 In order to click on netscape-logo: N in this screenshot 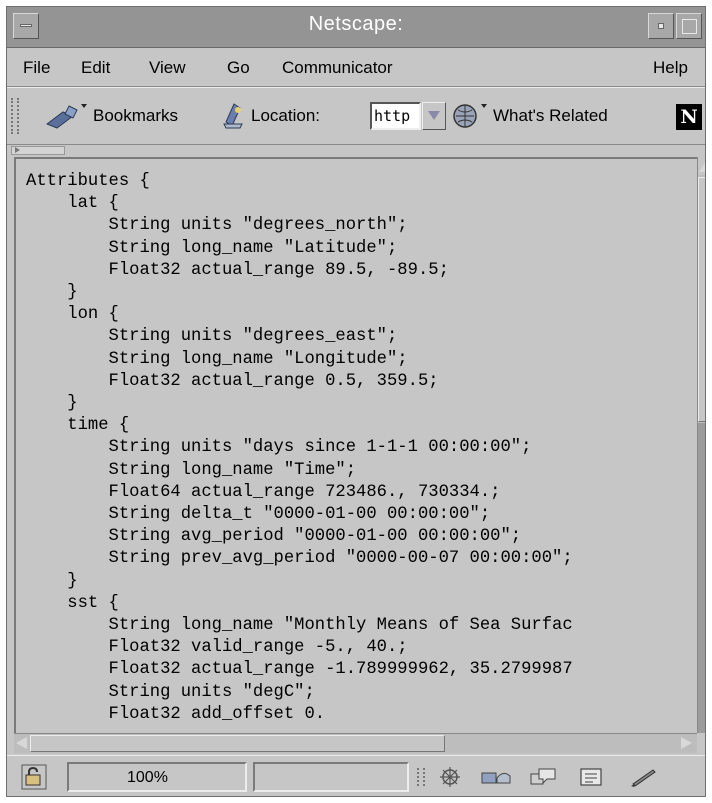, I will do `click(689, 117)`.